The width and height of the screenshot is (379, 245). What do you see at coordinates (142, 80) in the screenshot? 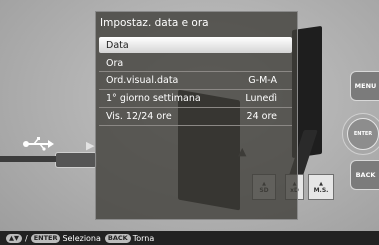
I see `menu-item-label: Ord.visual.data` at bounding box center [142, 80].